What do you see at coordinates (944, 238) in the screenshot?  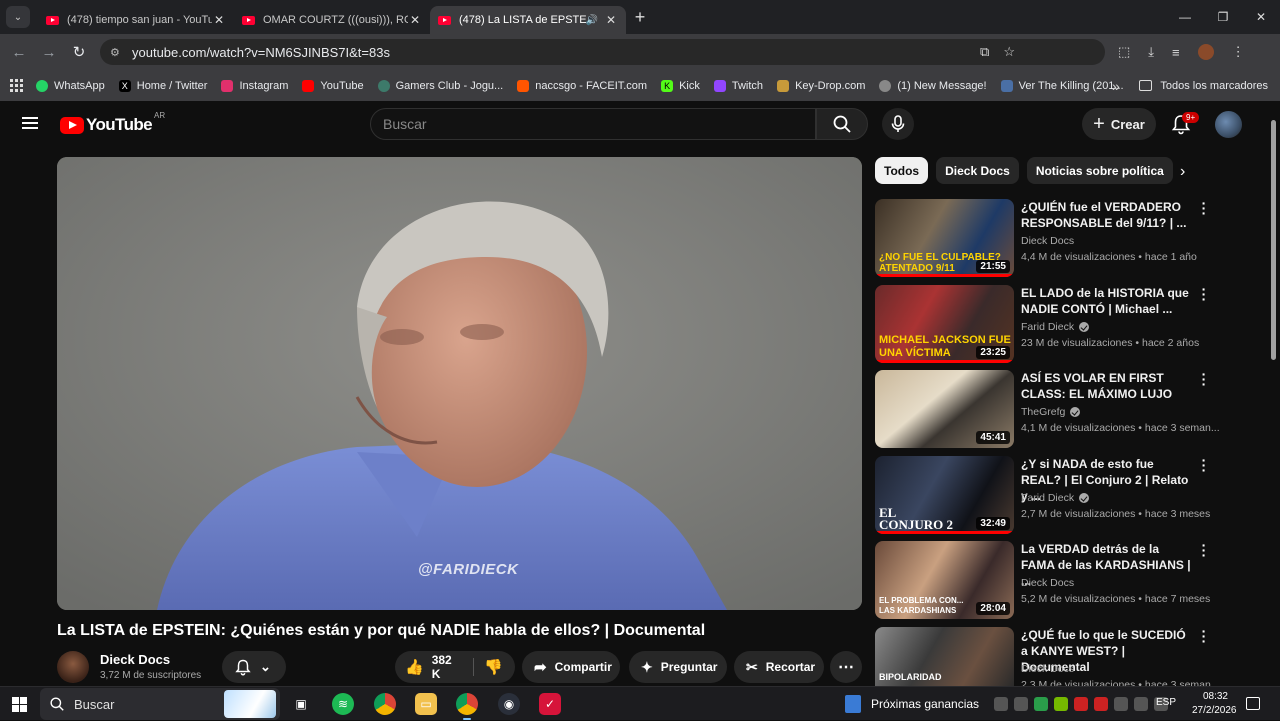 I see `video-thumbnail: ¿NO FUE EL CULPABLE? ATENTADO 9/11 21:55` at bounding box center [944, 238].